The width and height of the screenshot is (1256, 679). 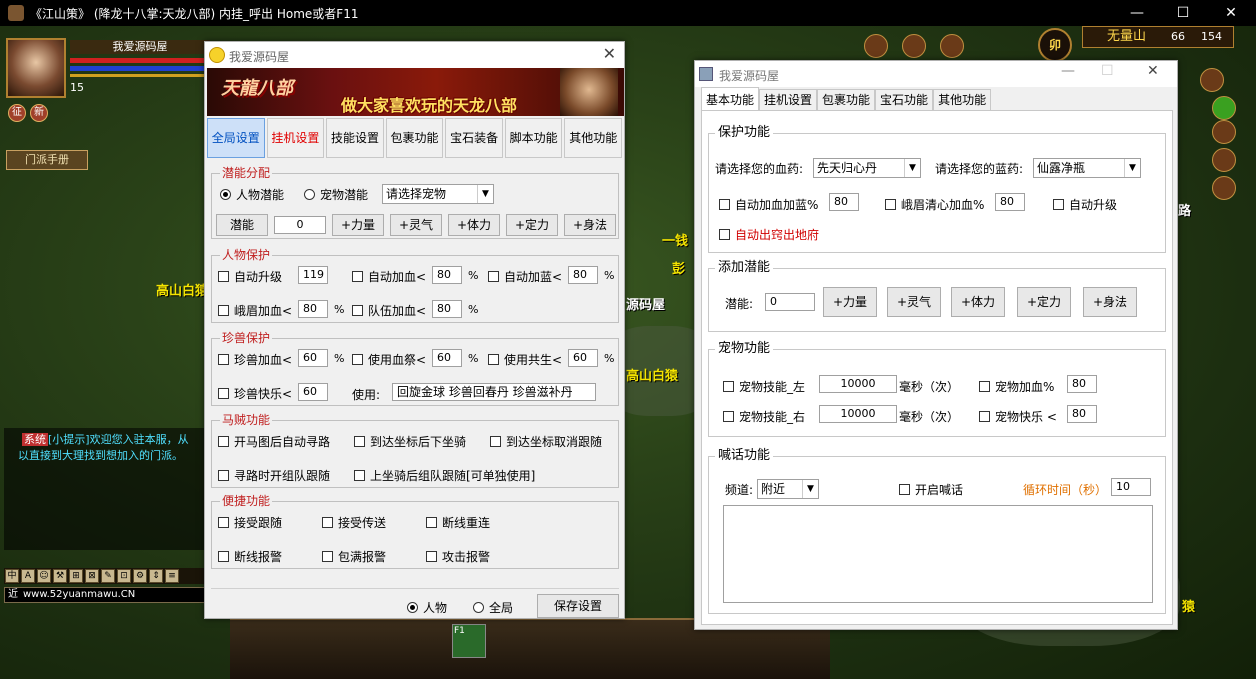 What do you see at coordinates (469, 641) in the screenshot?
I see `skill-slot-f1: F1` at bounding box center [469, 641].